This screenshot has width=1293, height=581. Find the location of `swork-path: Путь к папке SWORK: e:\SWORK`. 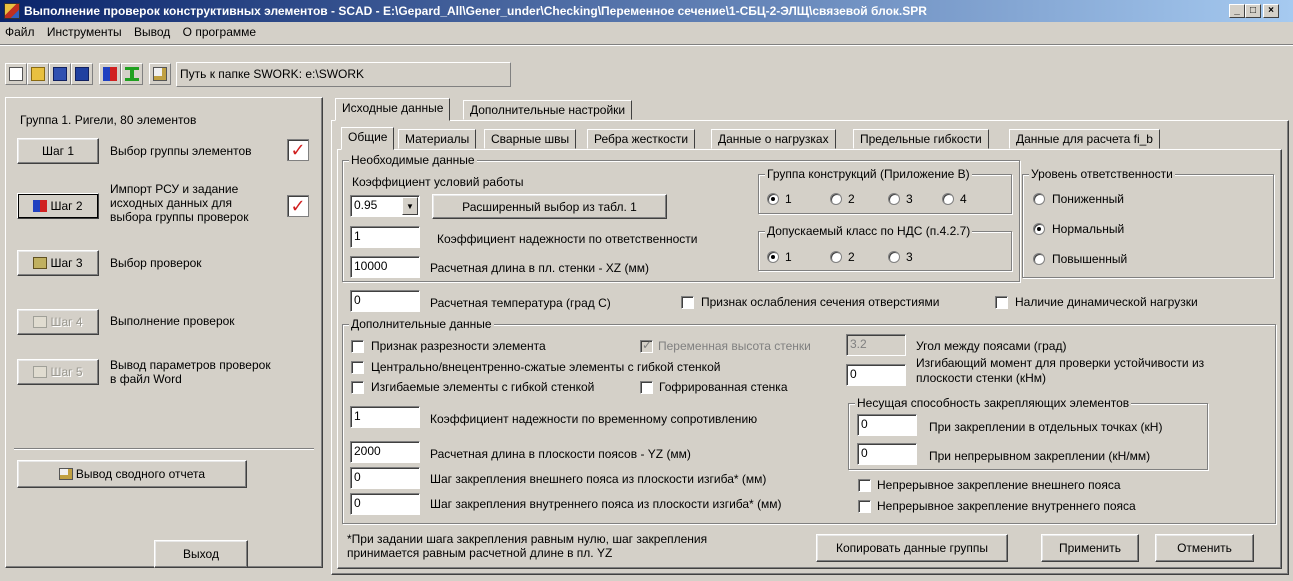

swork-path: Путь к папке SWORK: e:\SWORK is located at coordinates (343, 74).